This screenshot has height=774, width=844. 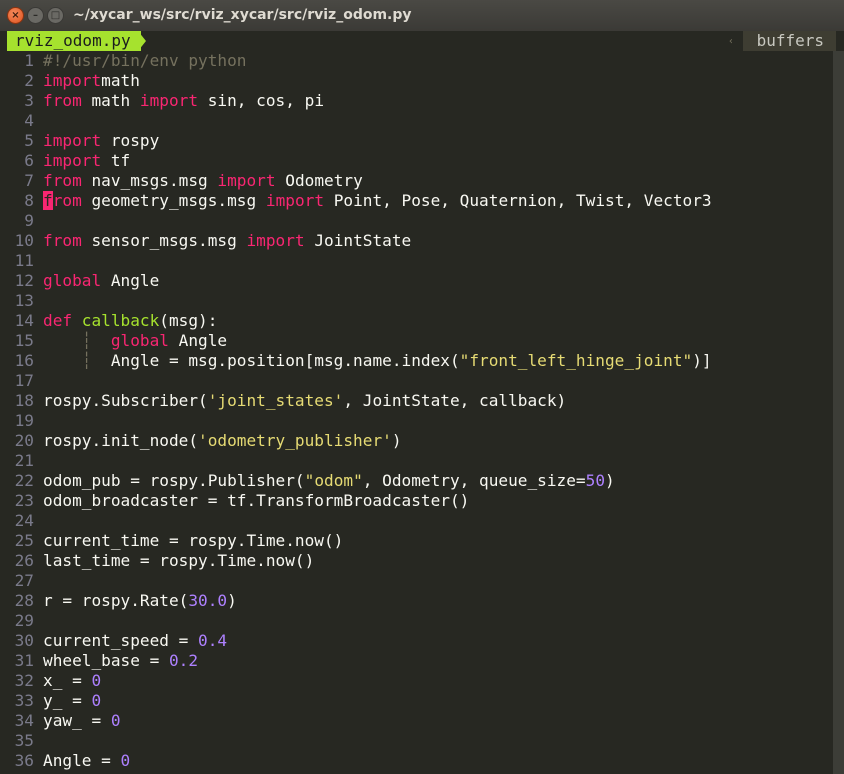 I want to click on code-token: tf, so click(x=116, y=160).